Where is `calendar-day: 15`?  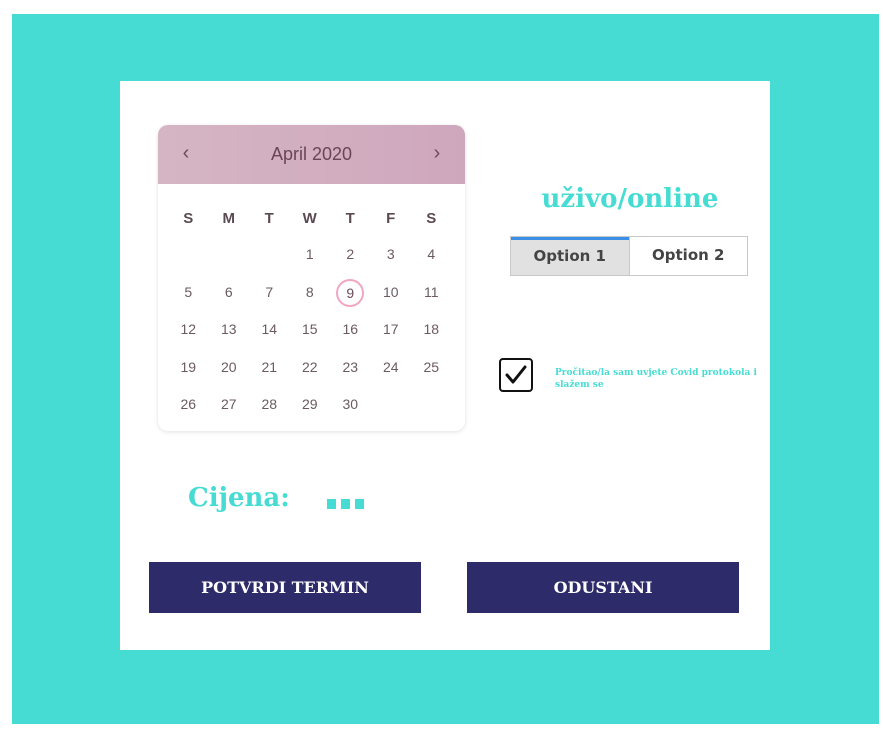
calendar-day: 15 is located at coordinates (310, 329).